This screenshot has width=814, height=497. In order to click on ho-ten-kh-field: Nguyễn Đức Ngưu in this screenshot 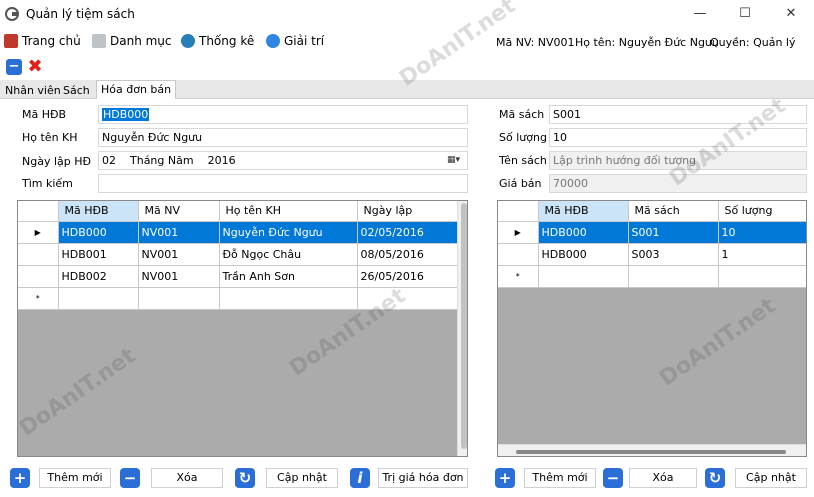, I will do `click(283, 137)`.